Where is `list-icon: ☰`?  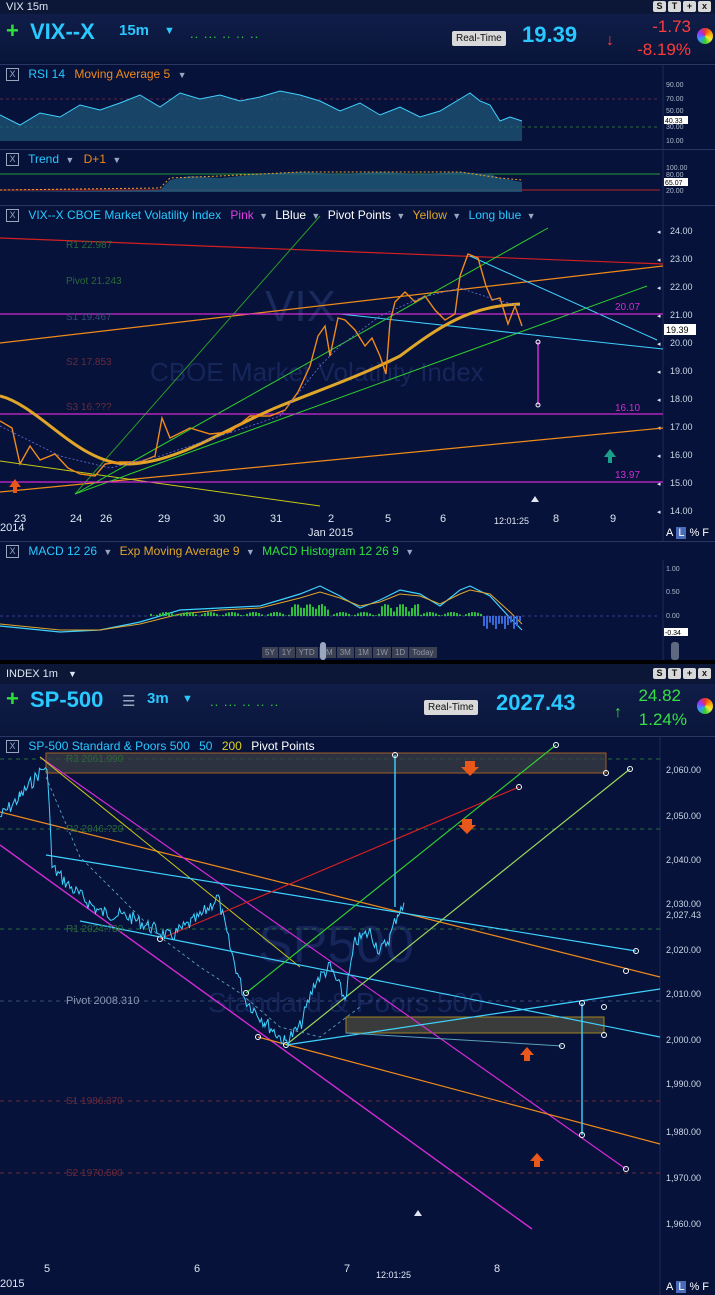
list-icon: ☰ is located at coordinates (128, 701).